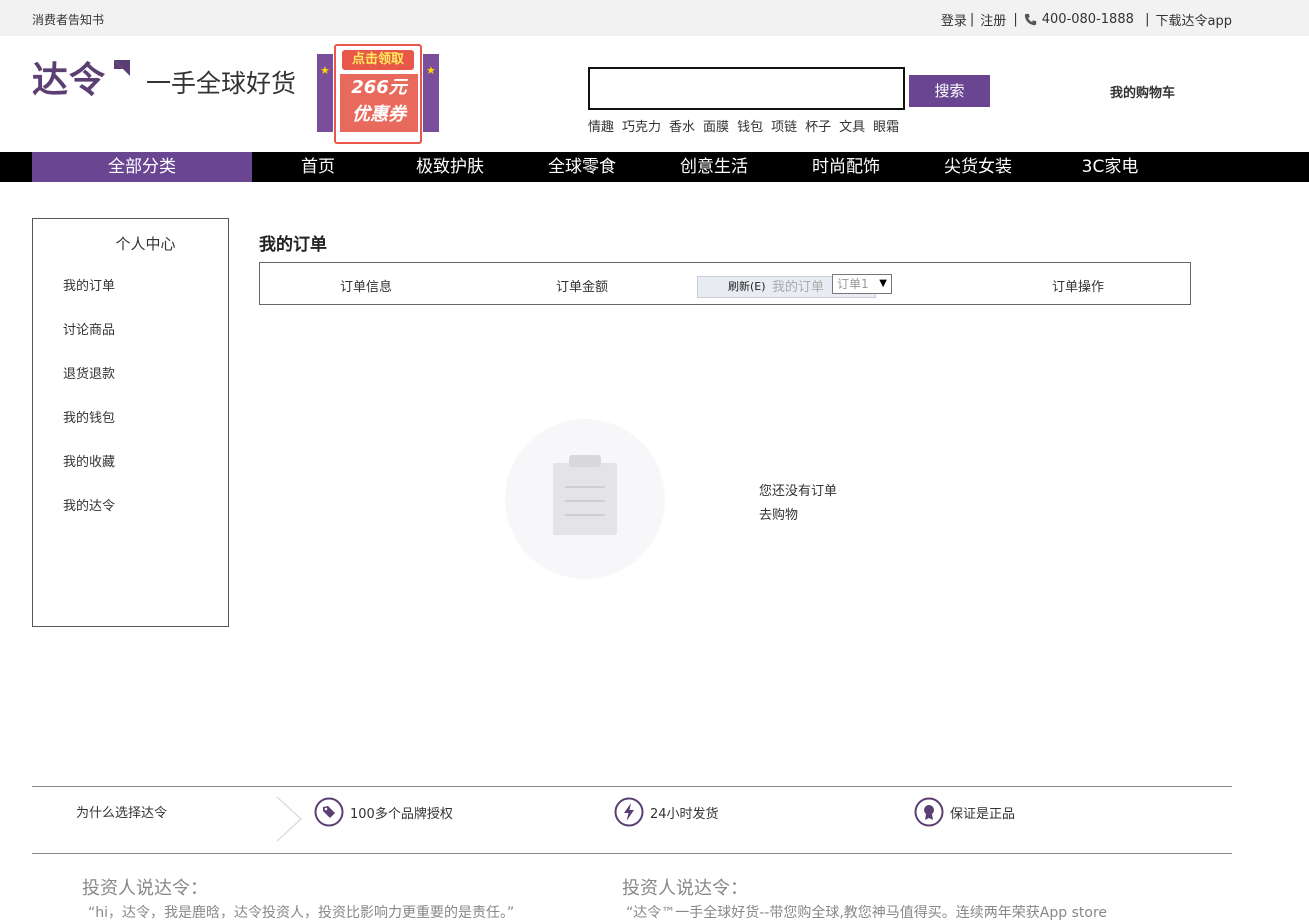 The width and height of the screenshot is (1309, 922). I want to click on hot-keyword: 文具, so click(852, 125).